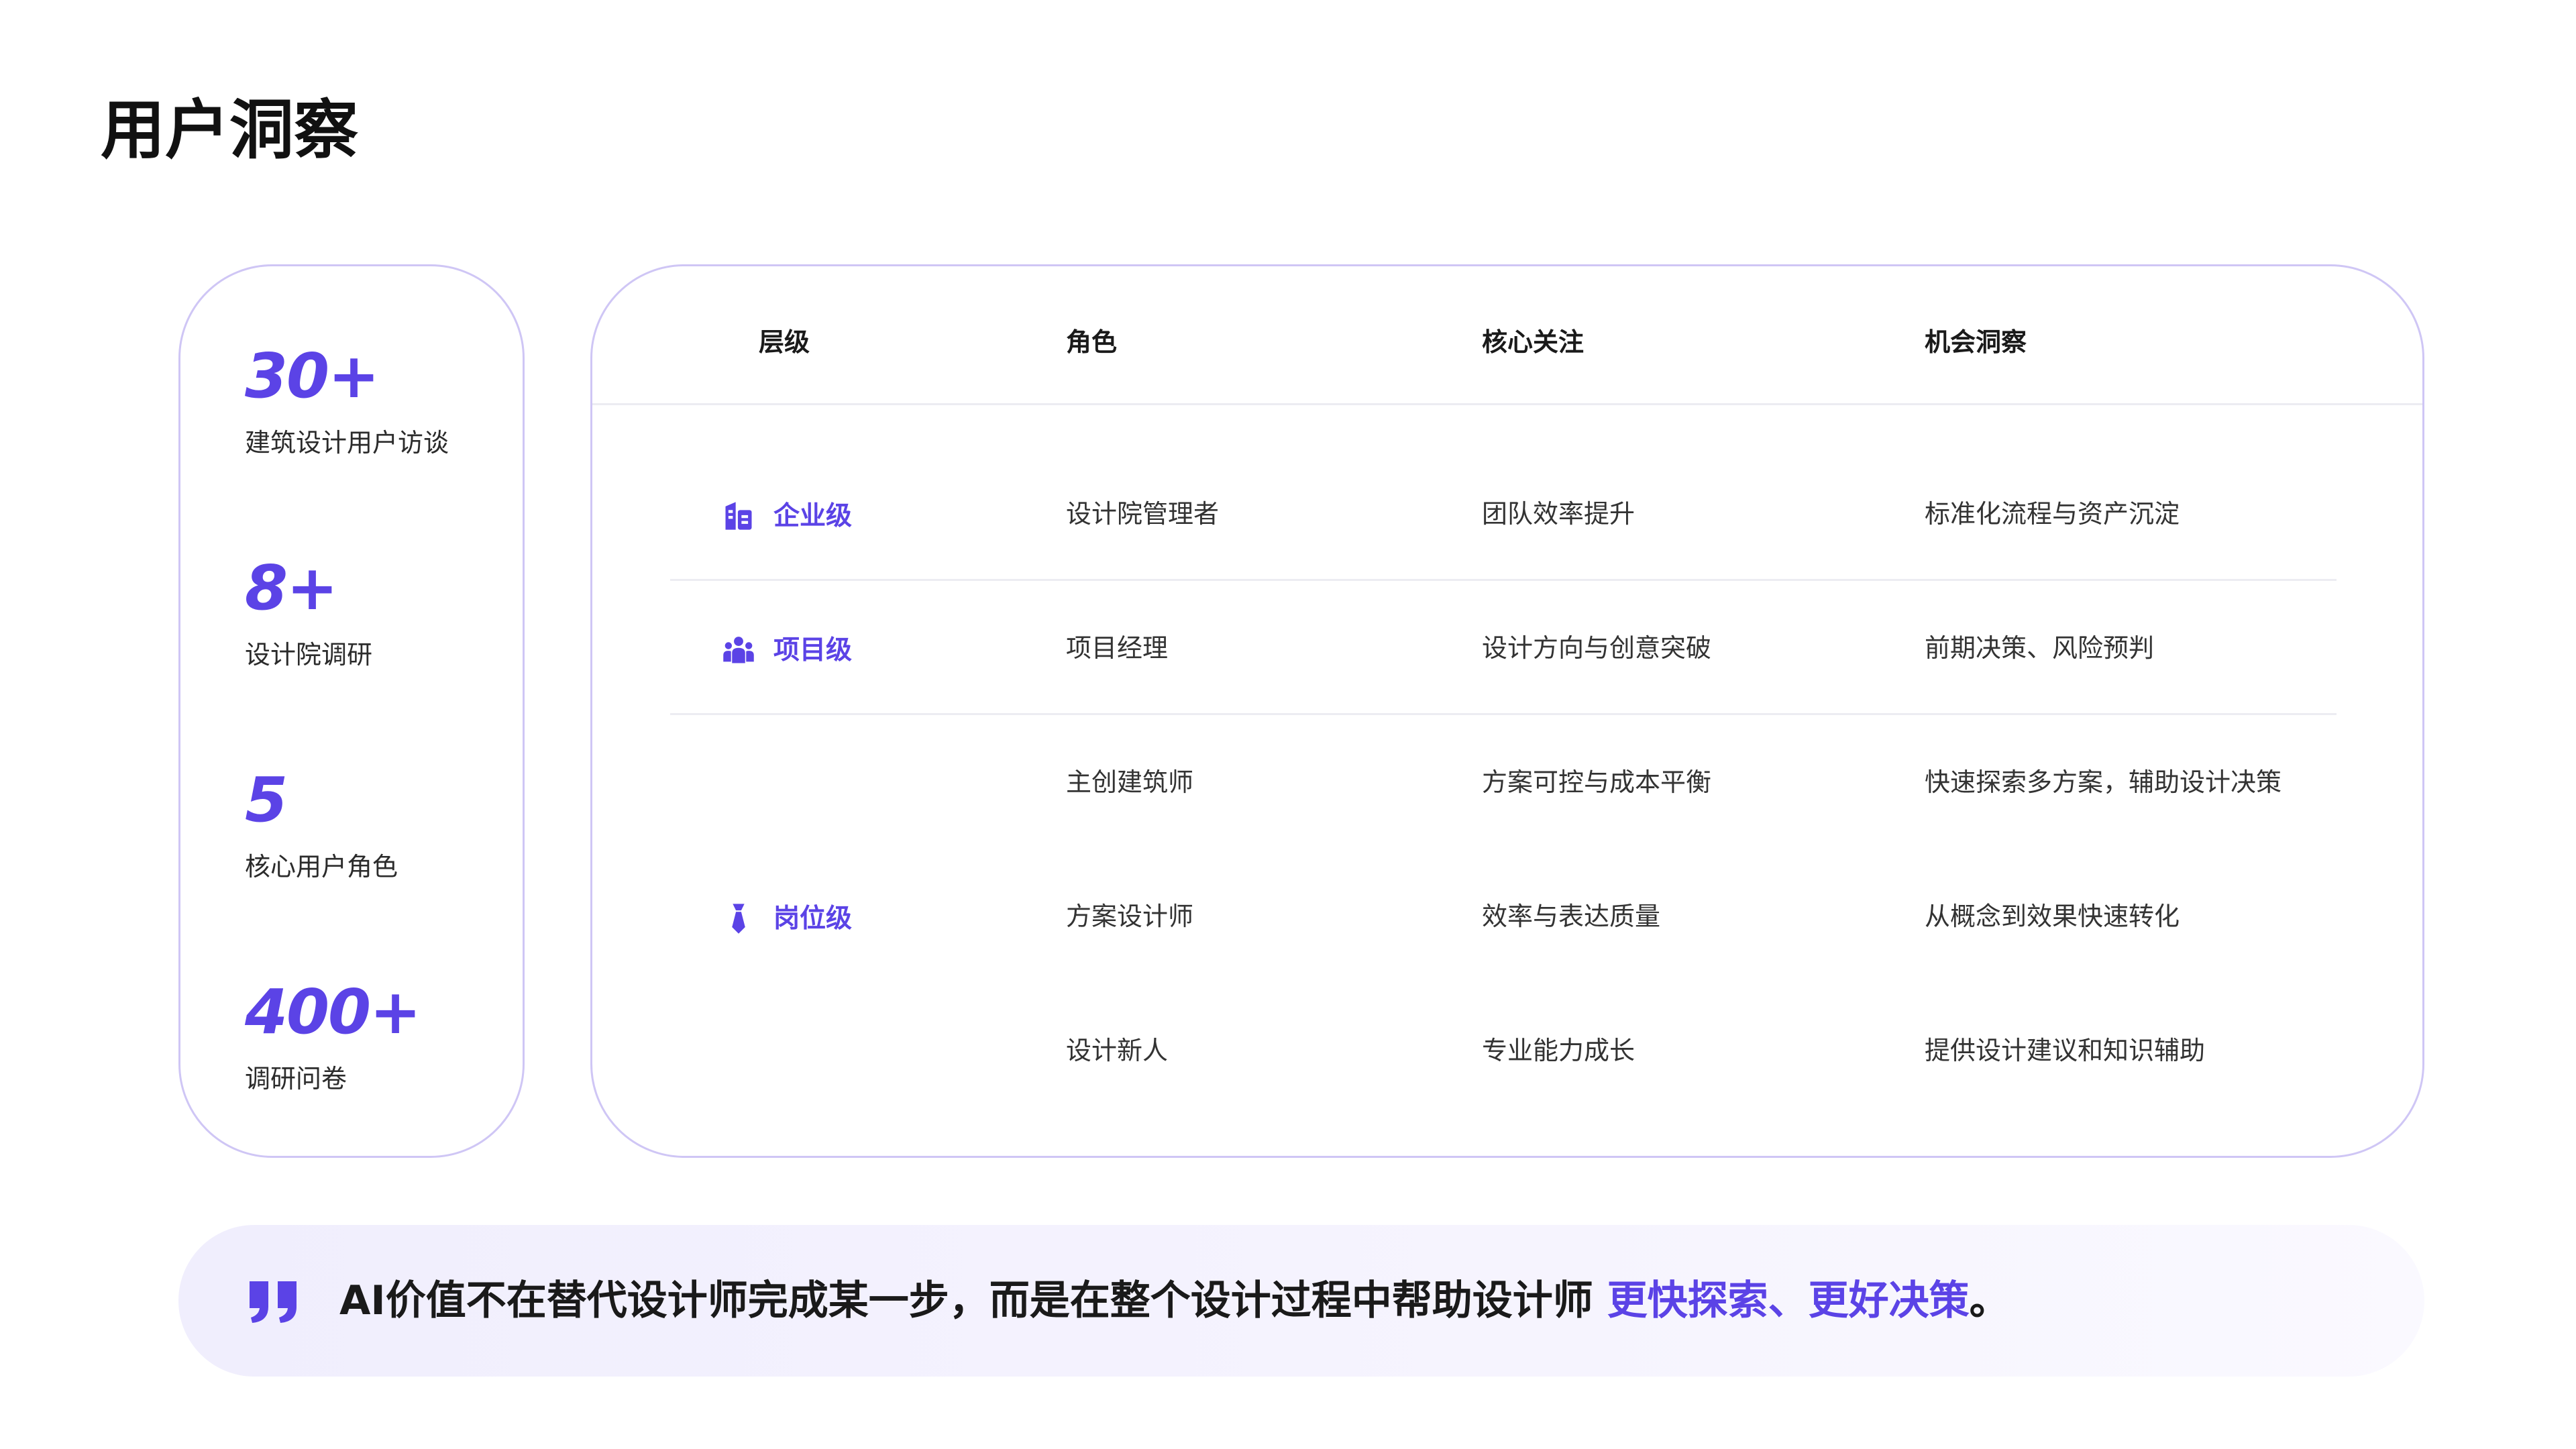 The height and width of the screenshot is (1449, 2576). I want to click on cell-insight: 从概念到效果快速转化, so click(2052, 916).